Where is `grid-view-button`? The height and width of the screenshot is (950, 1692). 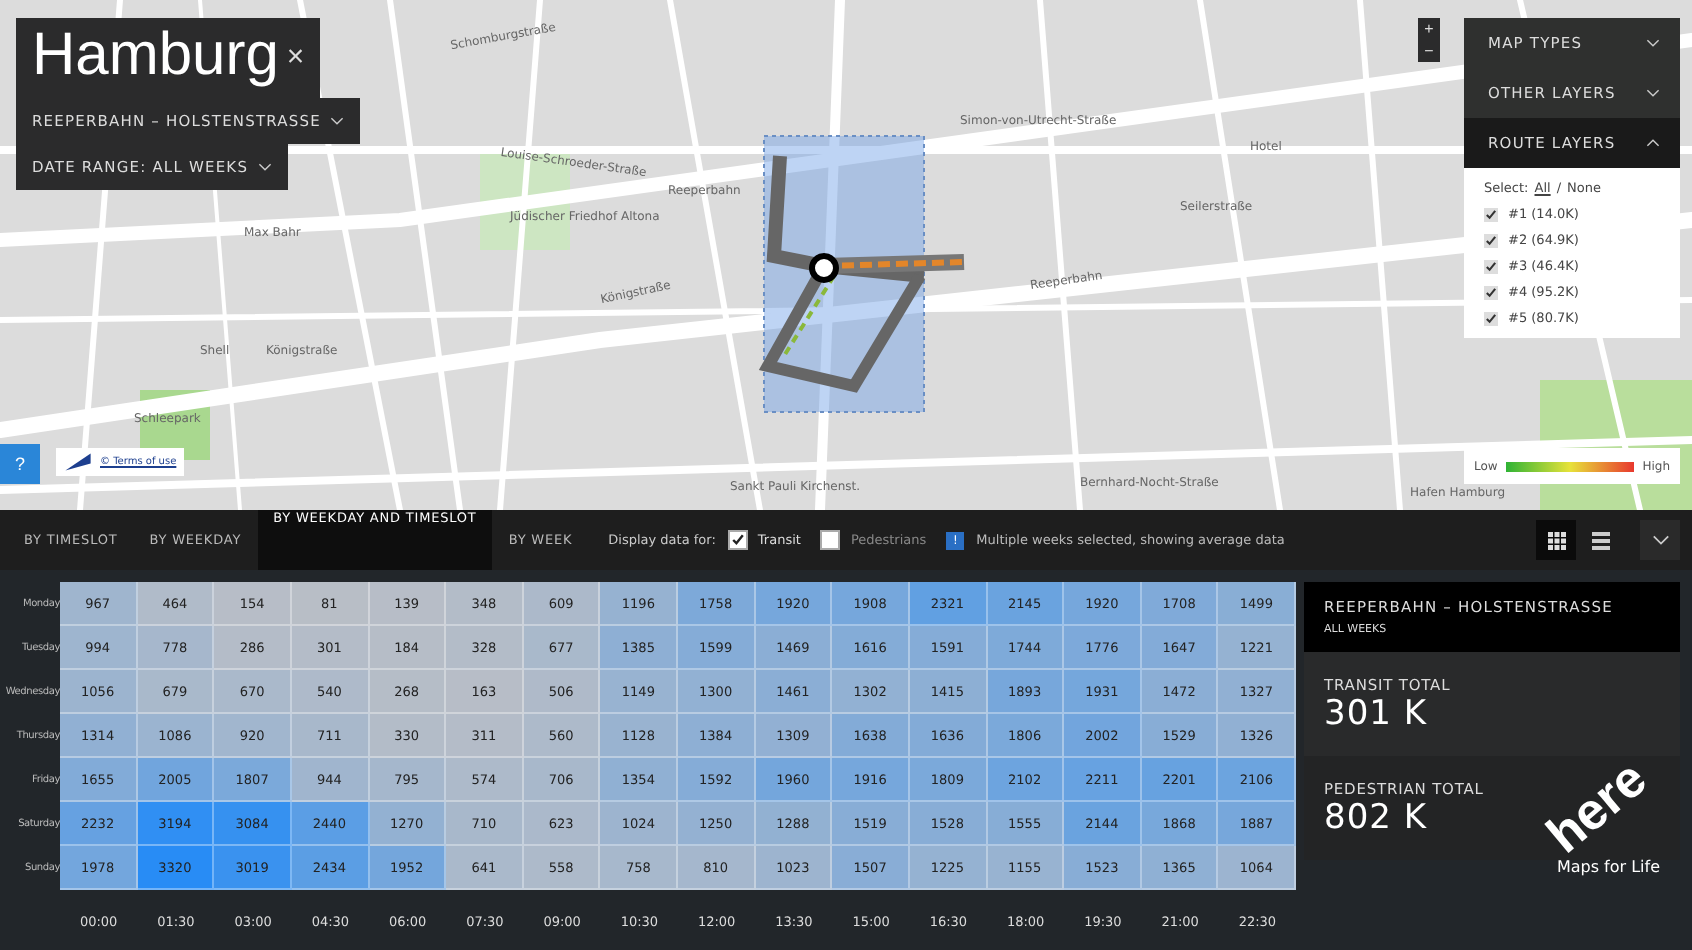
grid-view-button is located at coordinates (1556, 540).